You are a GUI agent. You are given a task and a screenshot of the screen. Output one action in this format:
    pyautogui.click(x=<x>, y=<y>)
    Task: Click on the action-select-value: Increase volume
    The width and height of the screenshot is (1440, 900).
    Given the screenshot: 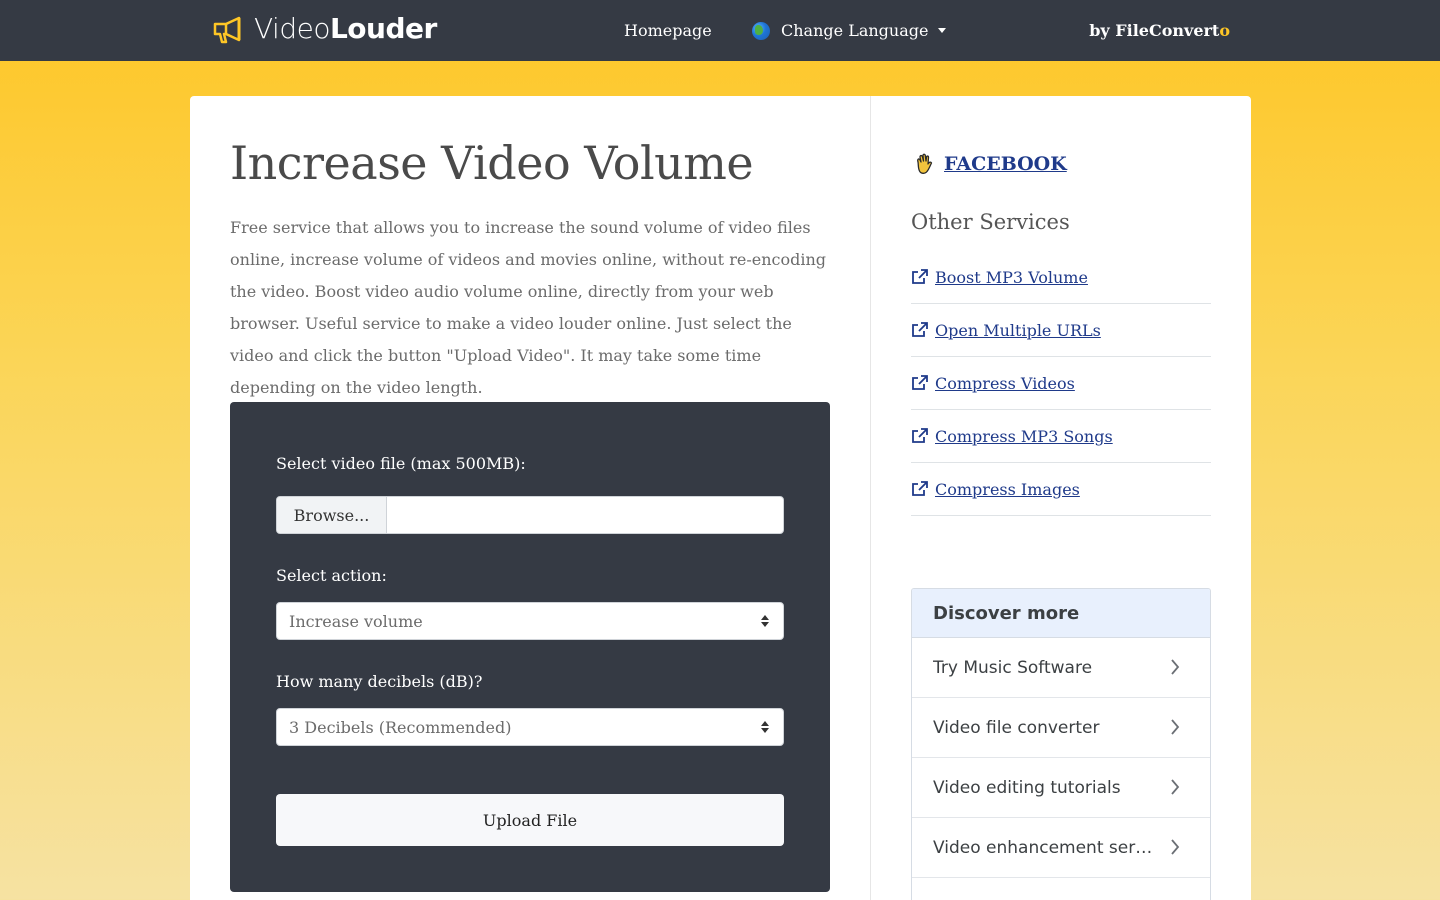 What is the action you would take?
    pyautogui.click(x=356, y=621)
    